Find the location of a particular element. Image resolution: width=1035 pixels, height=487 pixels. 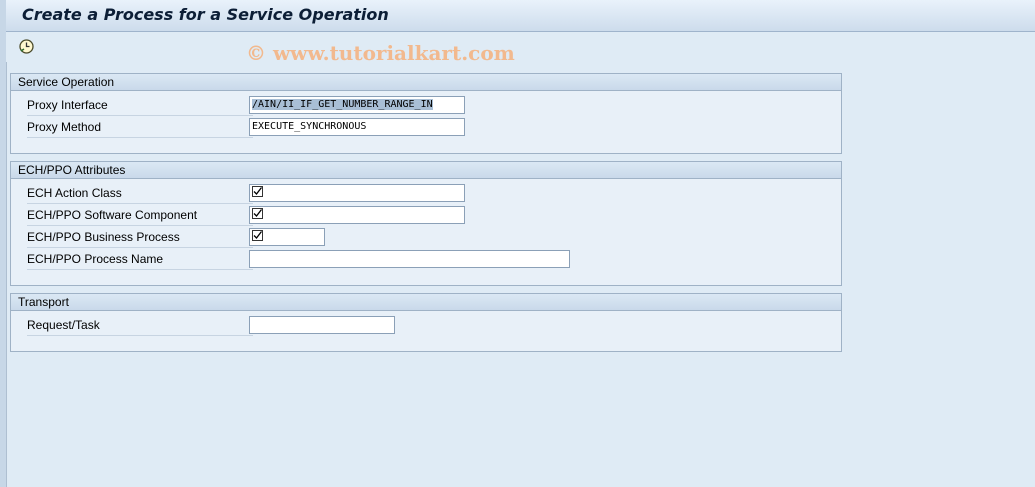

group-header-ech-ppo: ECH/PPO Attributes is located at coordinates (426, 170).